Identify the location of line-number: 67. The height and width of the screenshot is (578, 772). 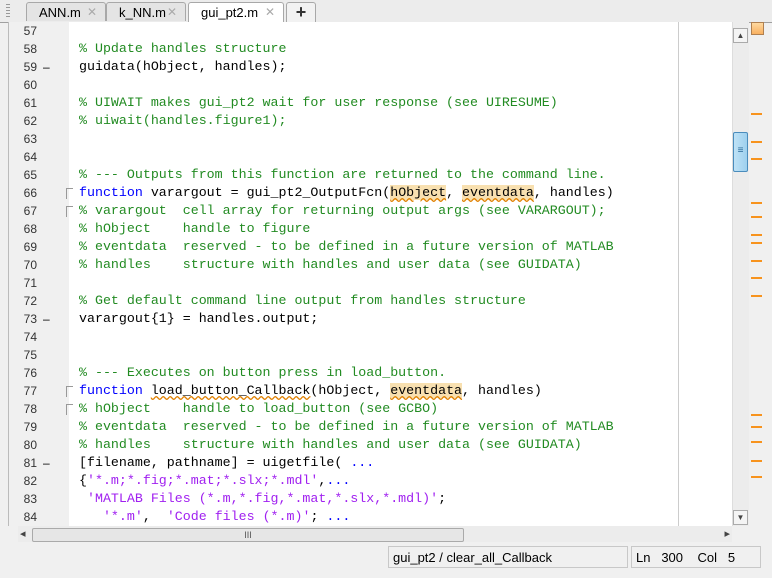
(23, 211).